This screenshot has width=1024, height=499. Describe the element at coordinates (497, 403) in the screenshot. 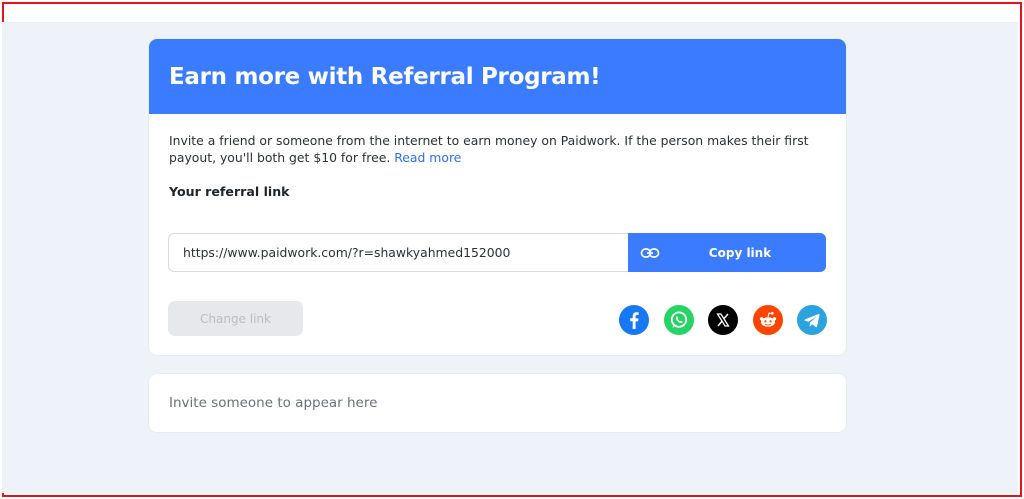

I see `invites-card: Invite someone to appear here` at that location.